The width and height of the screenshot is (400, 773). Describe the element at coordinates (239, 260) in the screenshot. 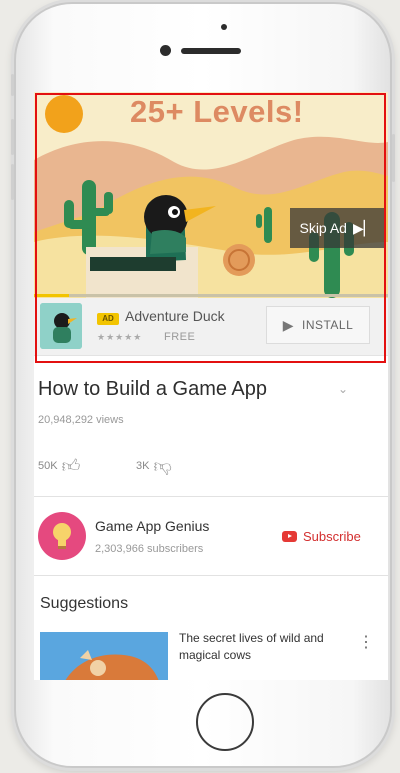

I see `tumbleweed` at that location.